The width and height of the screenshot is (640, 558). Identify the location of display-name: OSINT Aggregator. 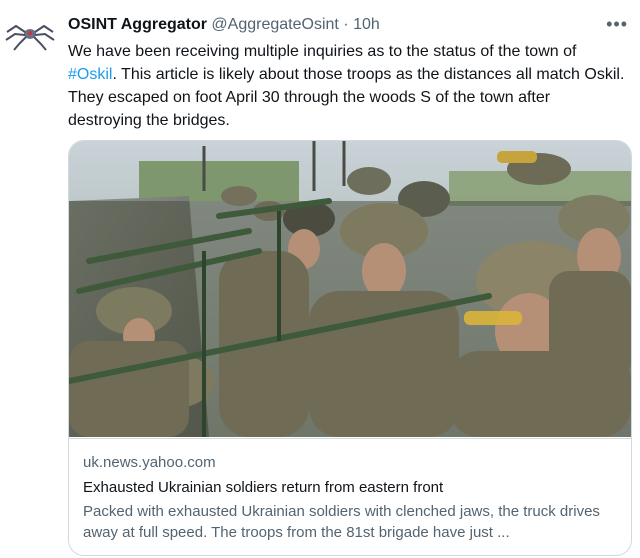
(137, 24).